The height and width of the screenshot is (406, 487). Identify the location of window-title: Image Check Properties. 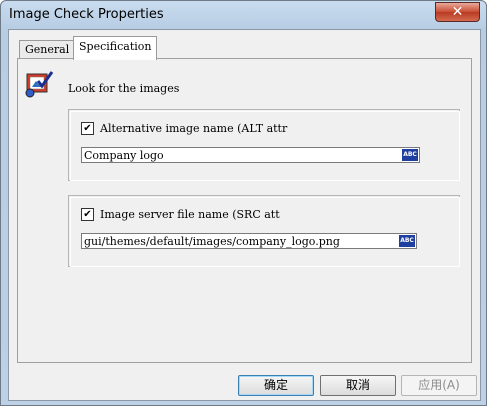
(86, 14).